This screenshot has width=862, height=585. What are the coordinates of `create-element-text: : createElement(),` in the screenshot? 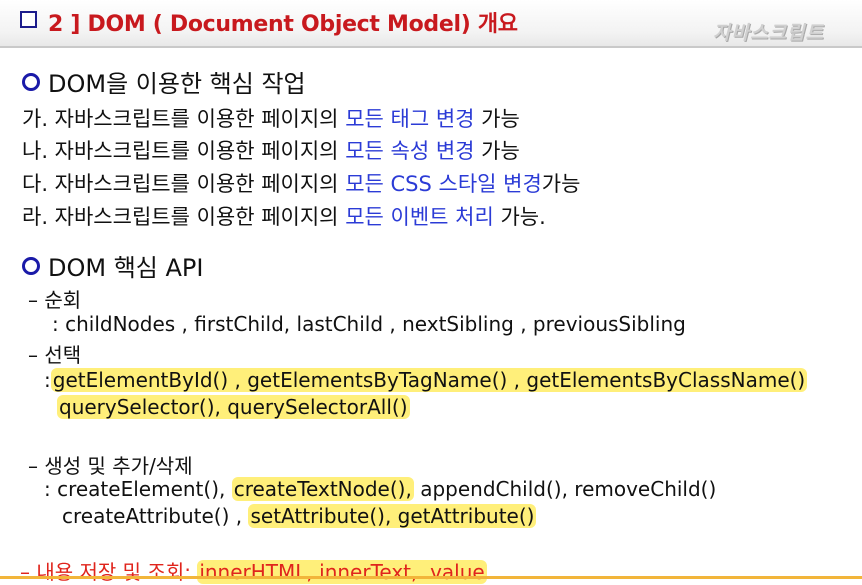 It's located at (135, 489).